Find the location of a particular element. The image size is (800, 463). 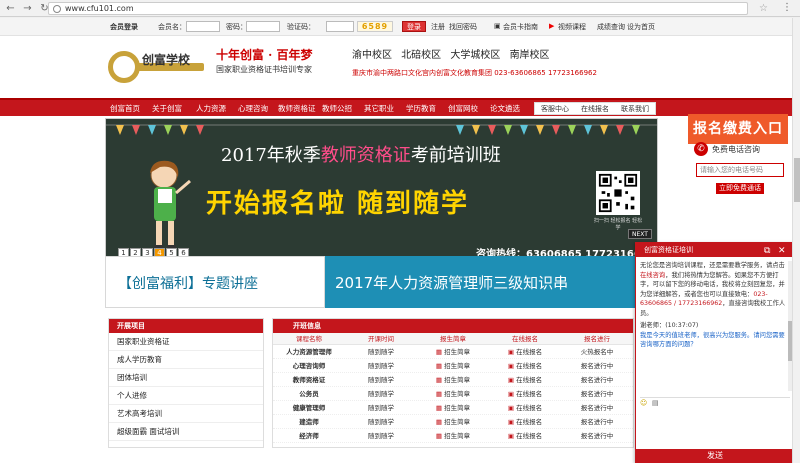

nav-teacher-recruit: 教师公招 is located at coordinates (337, 108).